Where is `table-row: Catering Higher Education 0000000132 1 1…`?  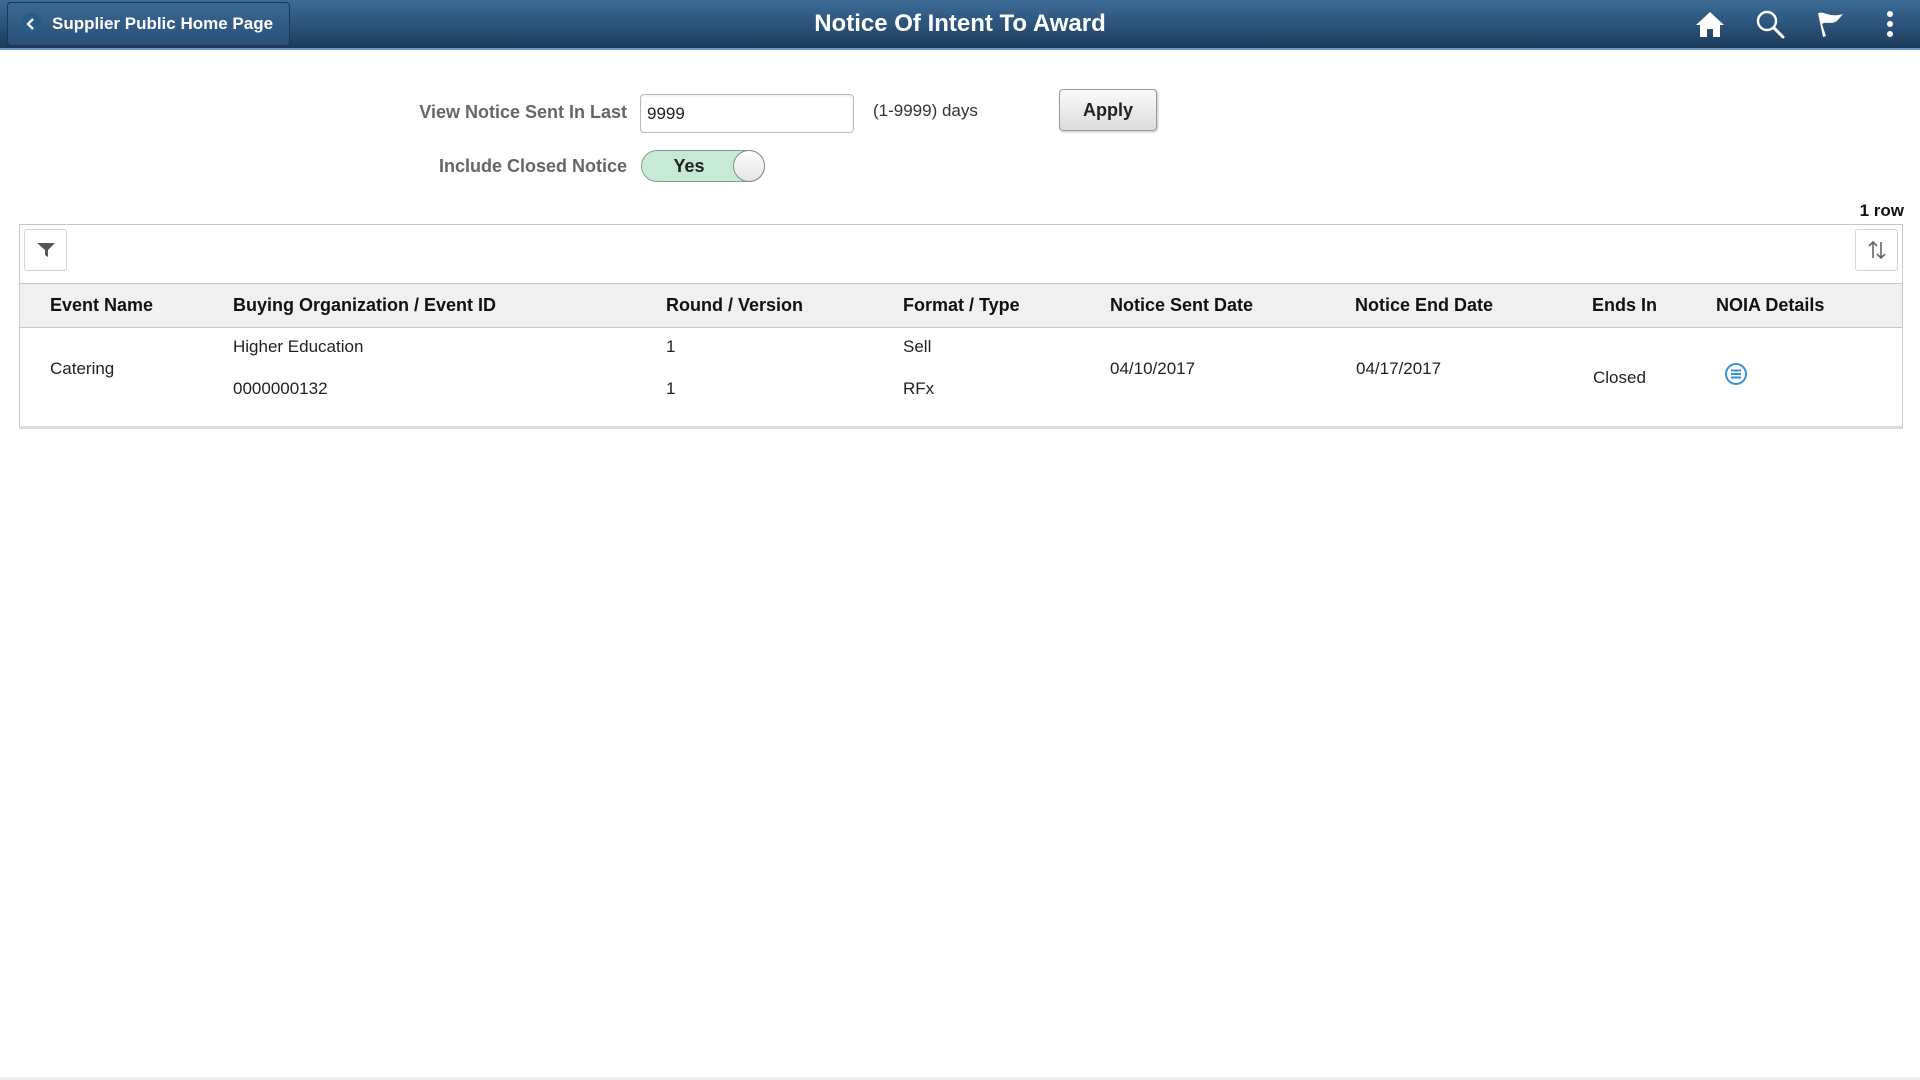
table-row: Catering Higher Education 0000000132 1 1… is located at coordinates (961, 377).